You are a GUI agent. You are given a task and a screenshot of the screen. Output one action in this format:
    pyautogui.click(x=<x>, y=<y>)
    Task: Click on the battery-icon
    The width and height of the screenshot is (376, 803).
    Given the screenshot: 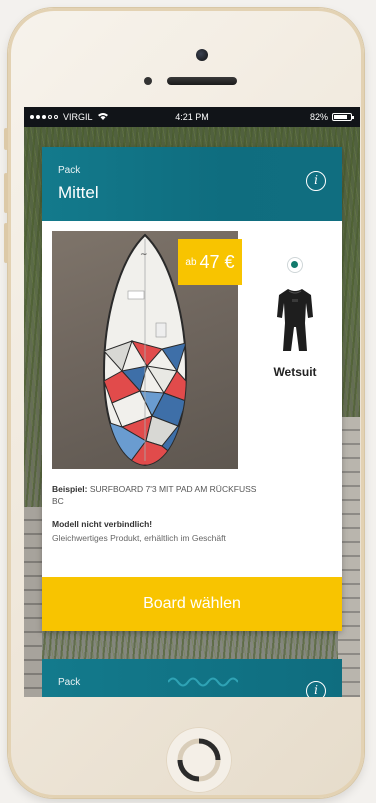 What is the action you would take?
    pyautogui.click(x=343, y=117)
    